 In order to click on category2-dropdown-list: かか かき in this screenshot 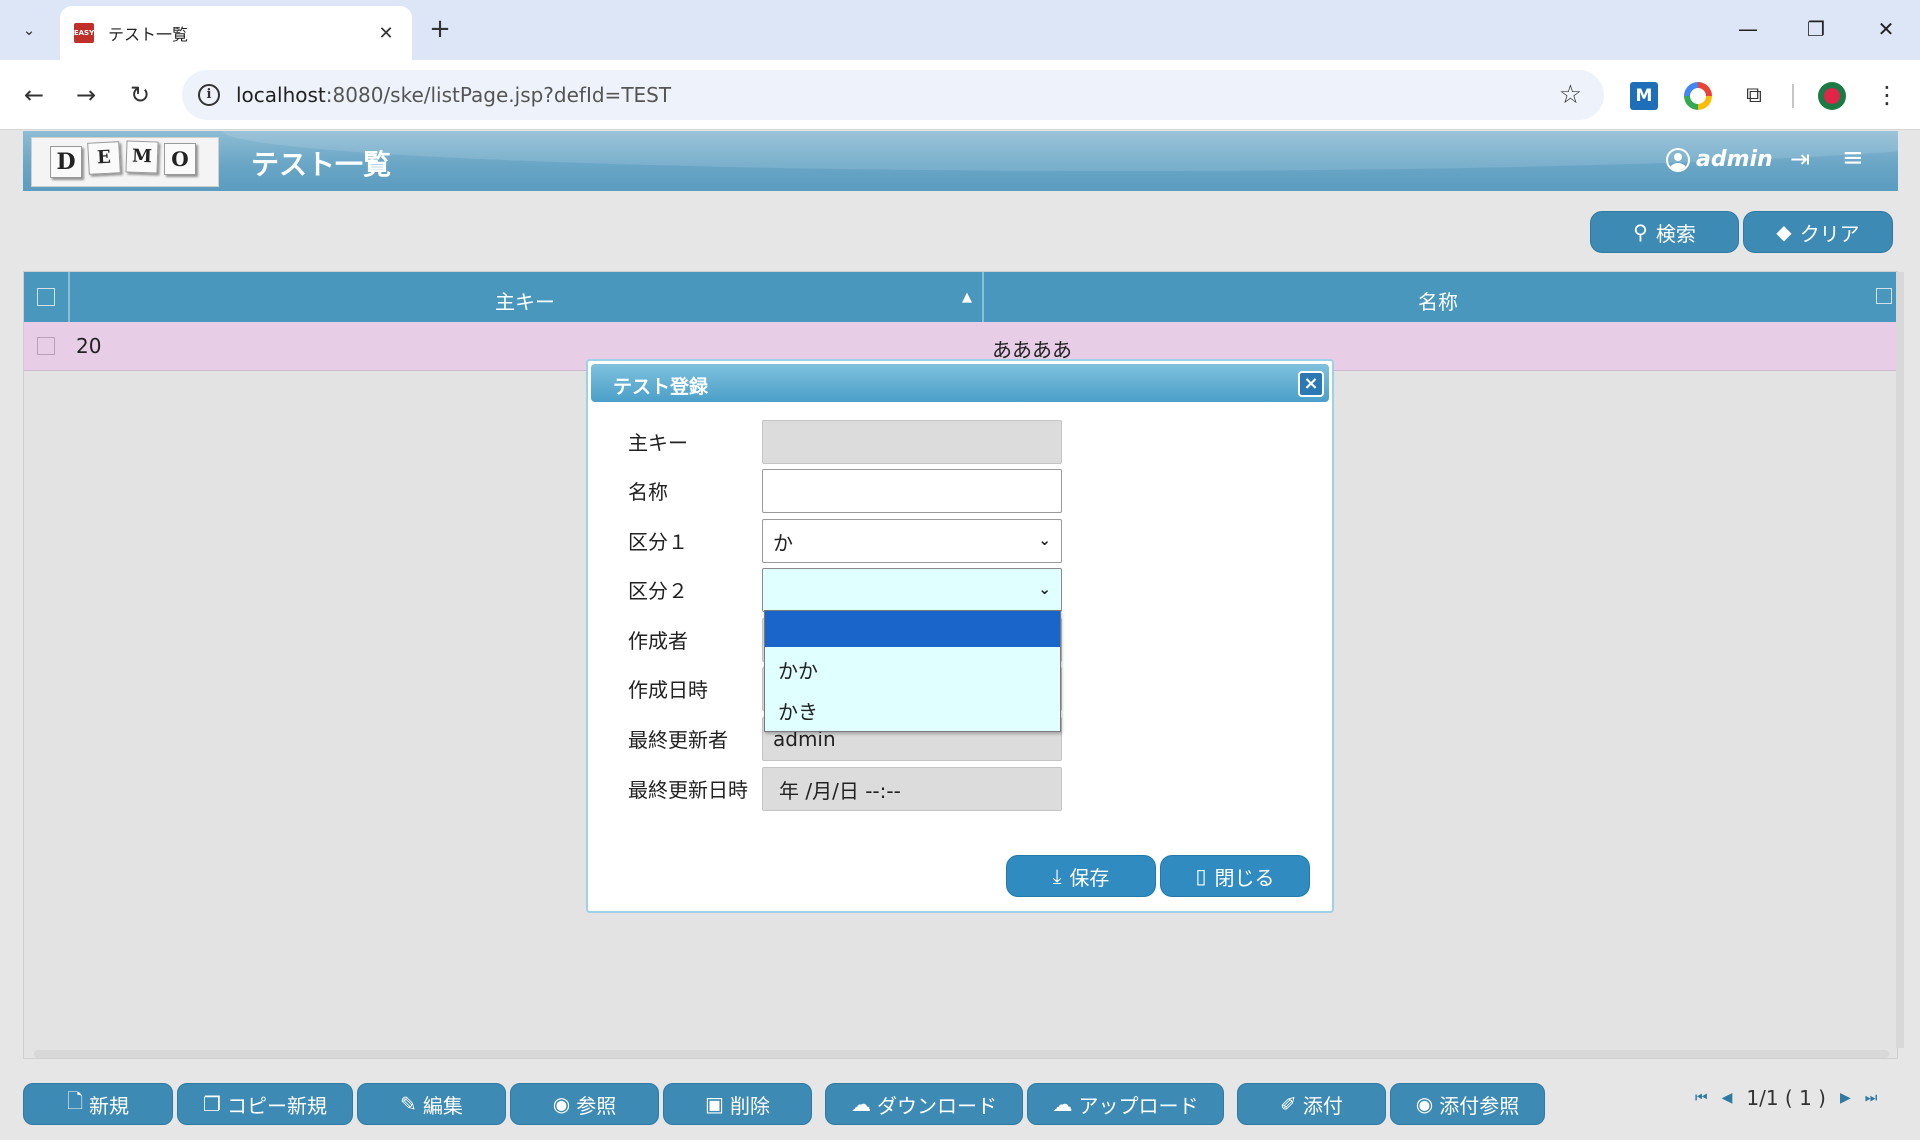, I will do `click(912, 671)`.